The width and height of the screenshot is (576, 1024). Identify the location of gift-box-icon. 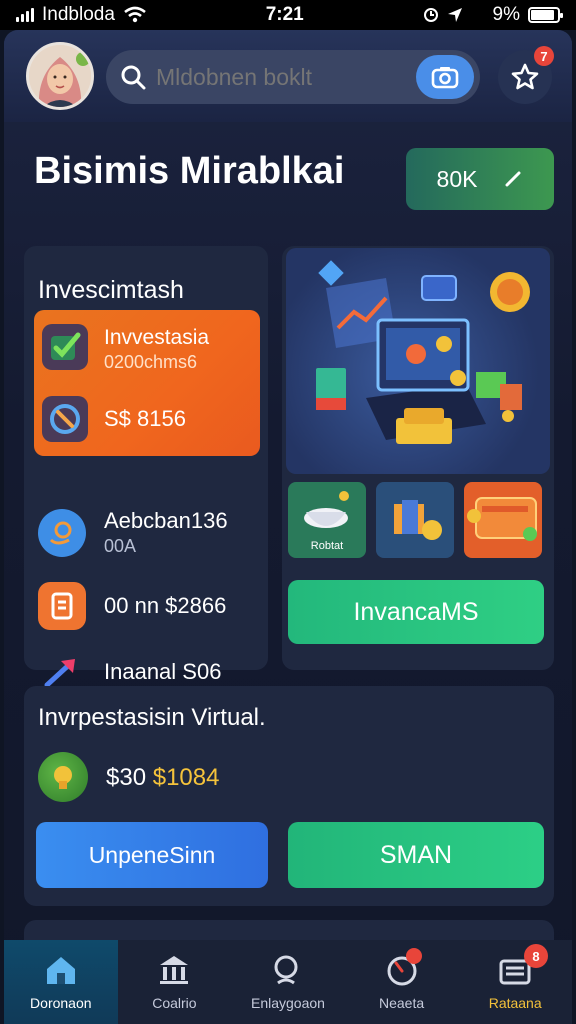
(418, 520).